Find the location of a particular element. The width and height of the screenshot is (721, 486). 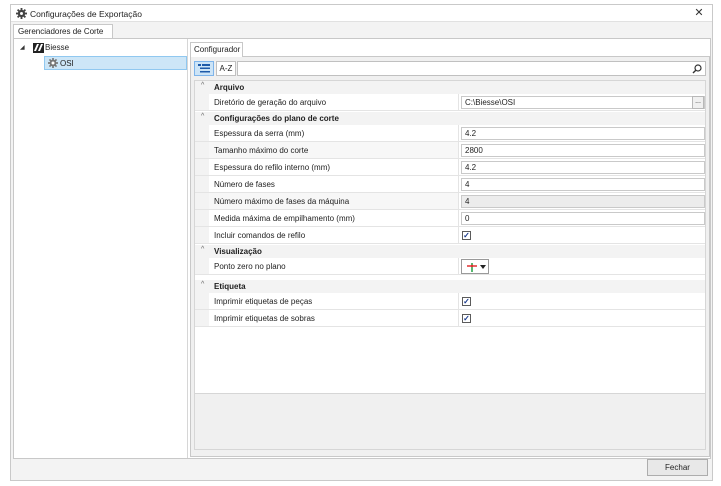

categorized-view-button is located at coordinates (204, 68).